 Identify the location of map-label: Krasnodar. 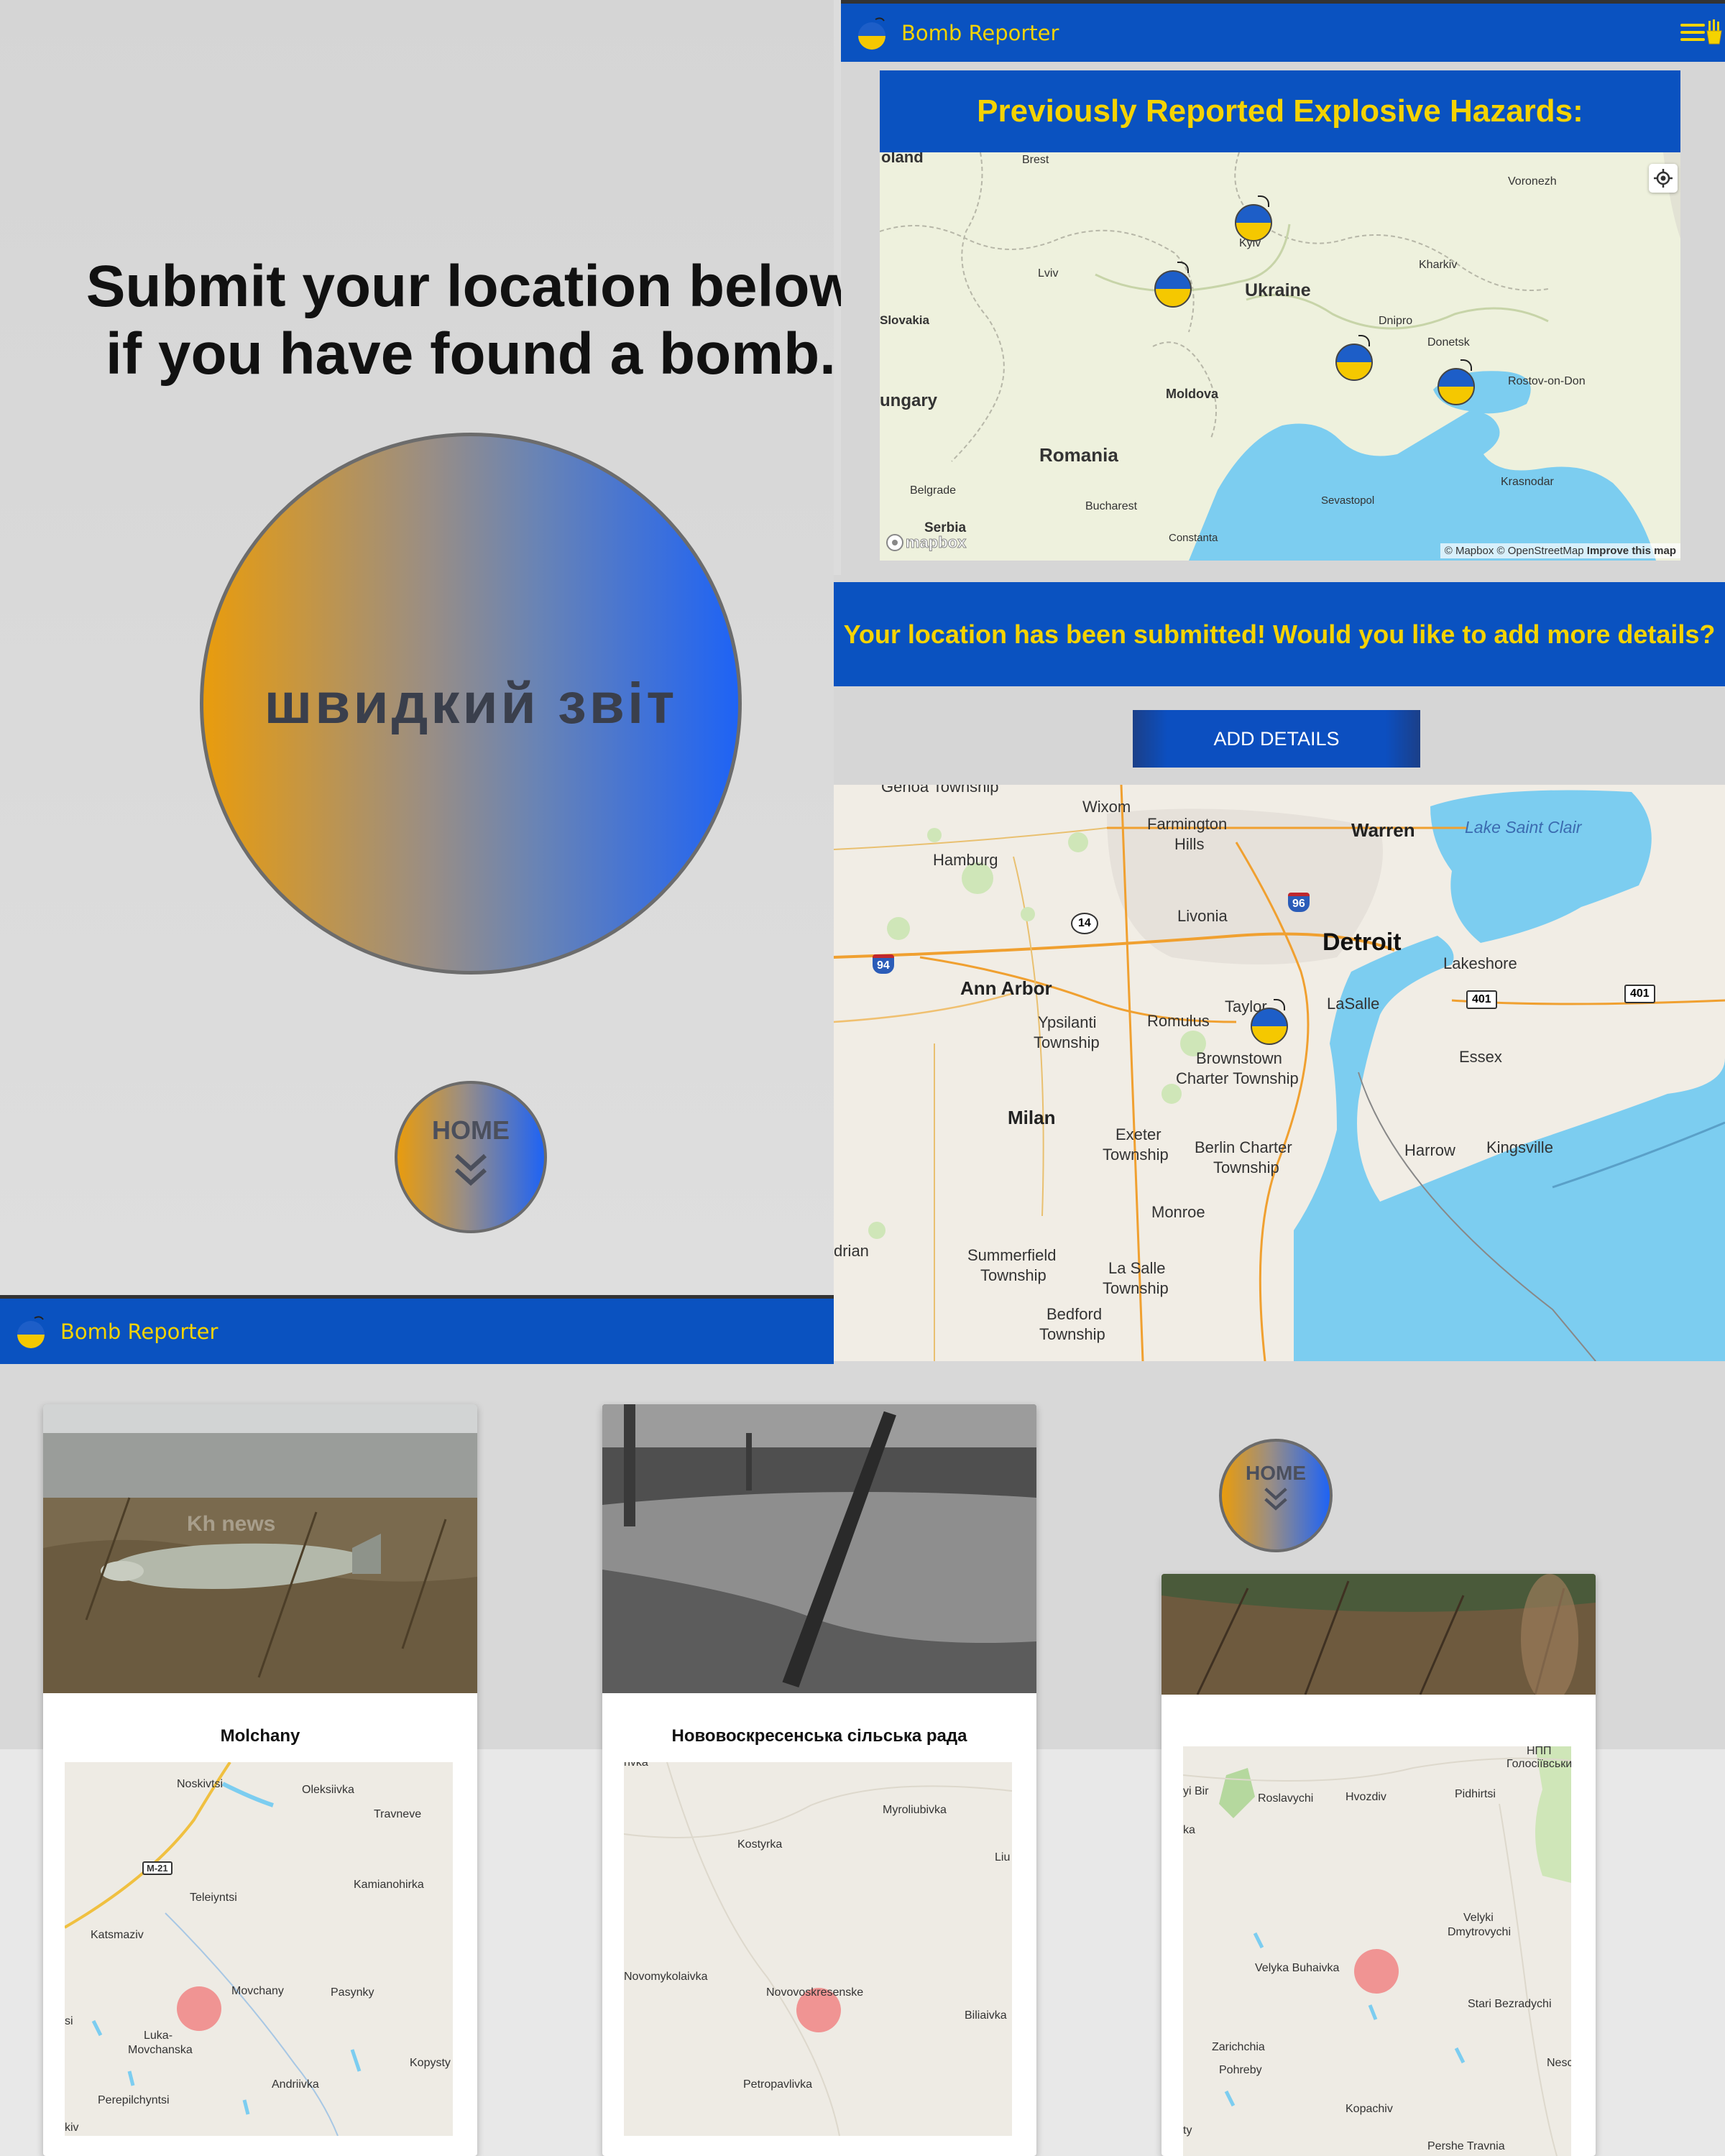
(1527, 482).